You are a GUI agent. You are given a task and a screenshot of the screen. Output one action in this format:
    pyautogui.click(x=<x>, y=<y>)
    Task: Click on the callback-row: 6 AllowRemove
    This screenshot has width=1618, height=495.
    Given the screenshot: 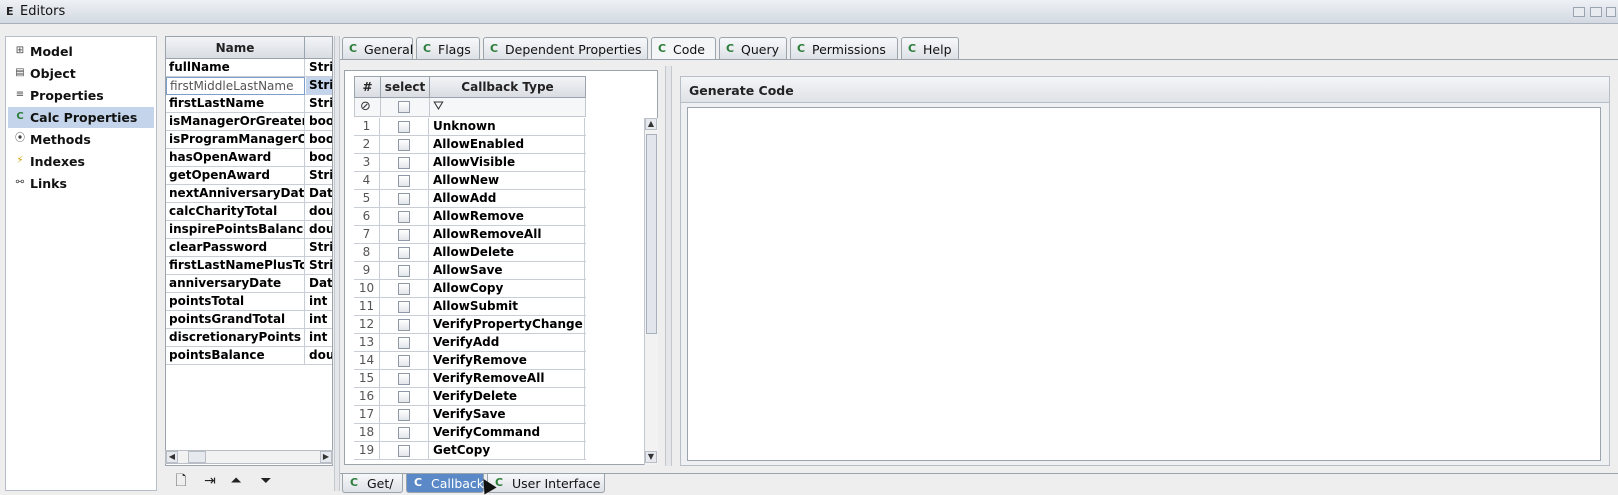 What is the action you would take?
    pyautogui.click(x=470, y=217)
    